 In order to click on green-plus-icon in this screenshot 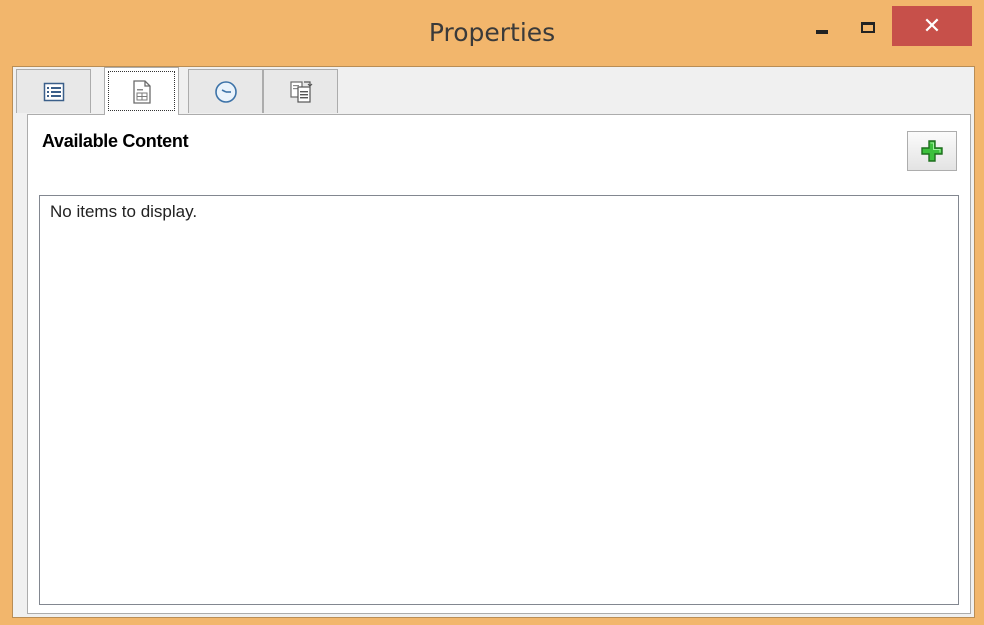, I will do `click(932, 151)`.